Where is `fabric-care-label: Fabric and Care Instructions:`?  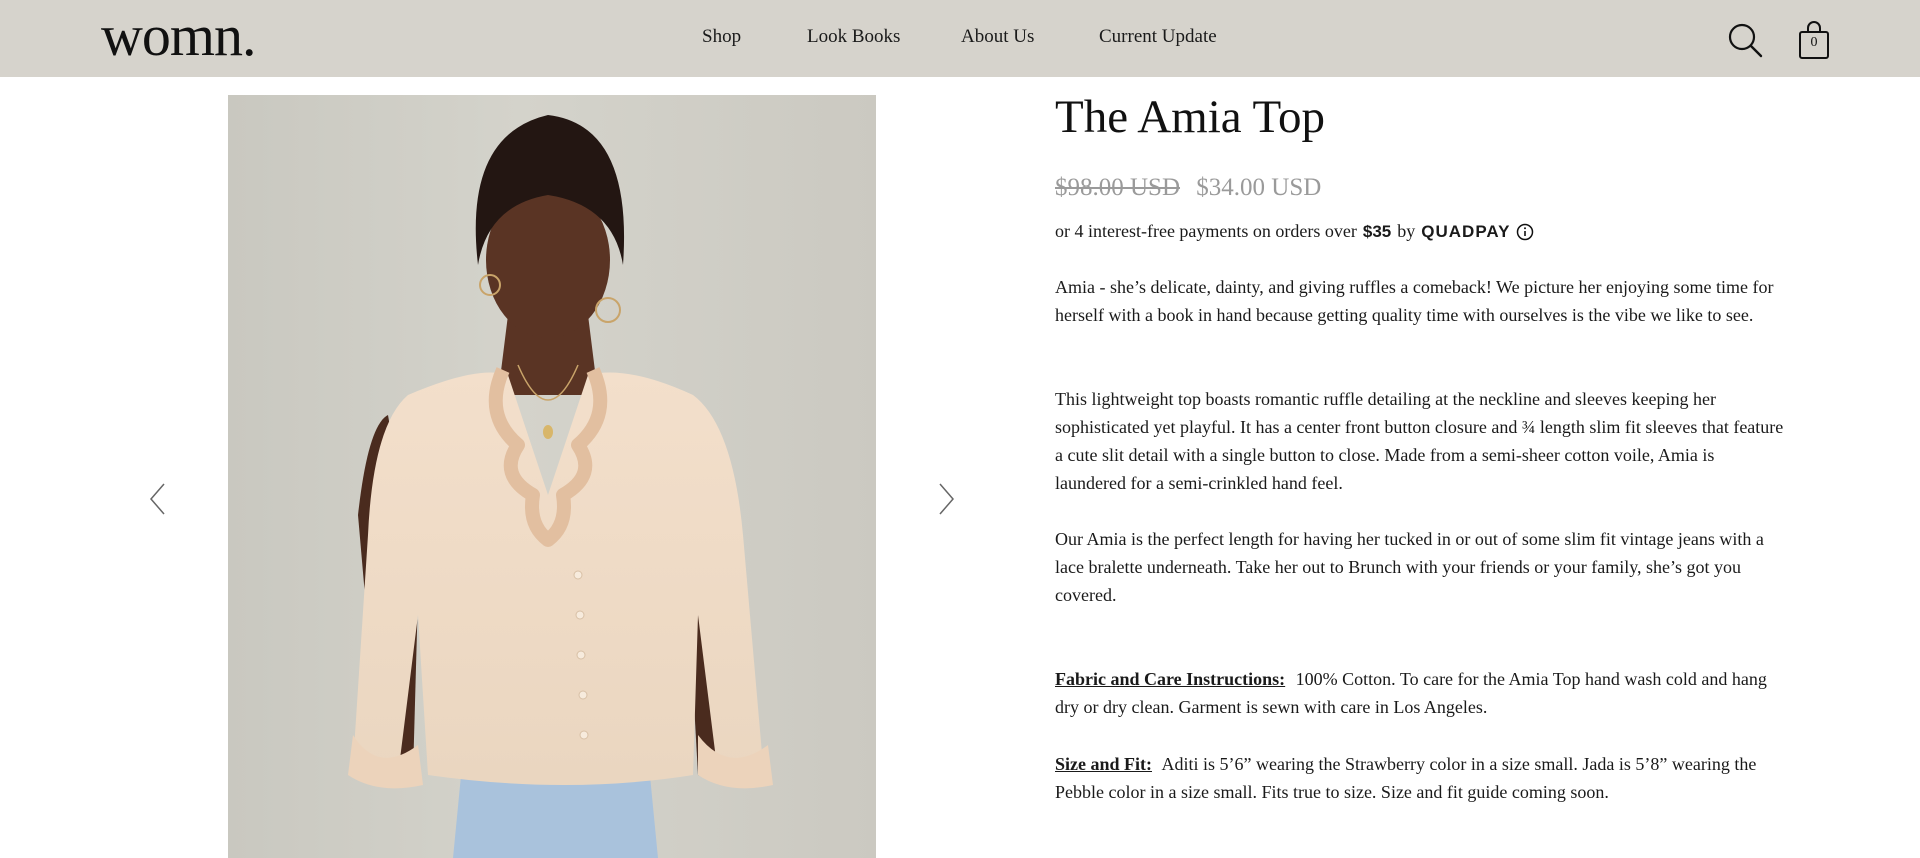 fabric-care-label: Fabric and Care Instructions: is located at coordinates (1170, 679).